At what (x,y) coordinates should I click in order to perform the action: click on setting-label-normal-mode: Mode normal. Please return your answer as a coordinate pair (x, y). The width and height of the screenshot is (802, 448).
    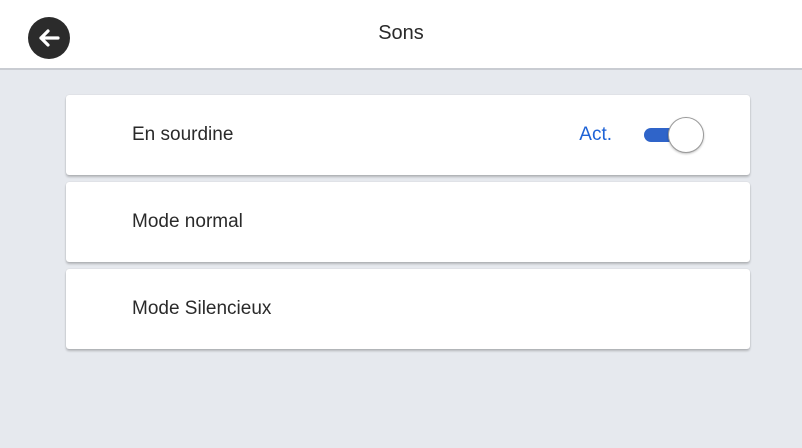
    Looking at the image, I should click on (187, 221).